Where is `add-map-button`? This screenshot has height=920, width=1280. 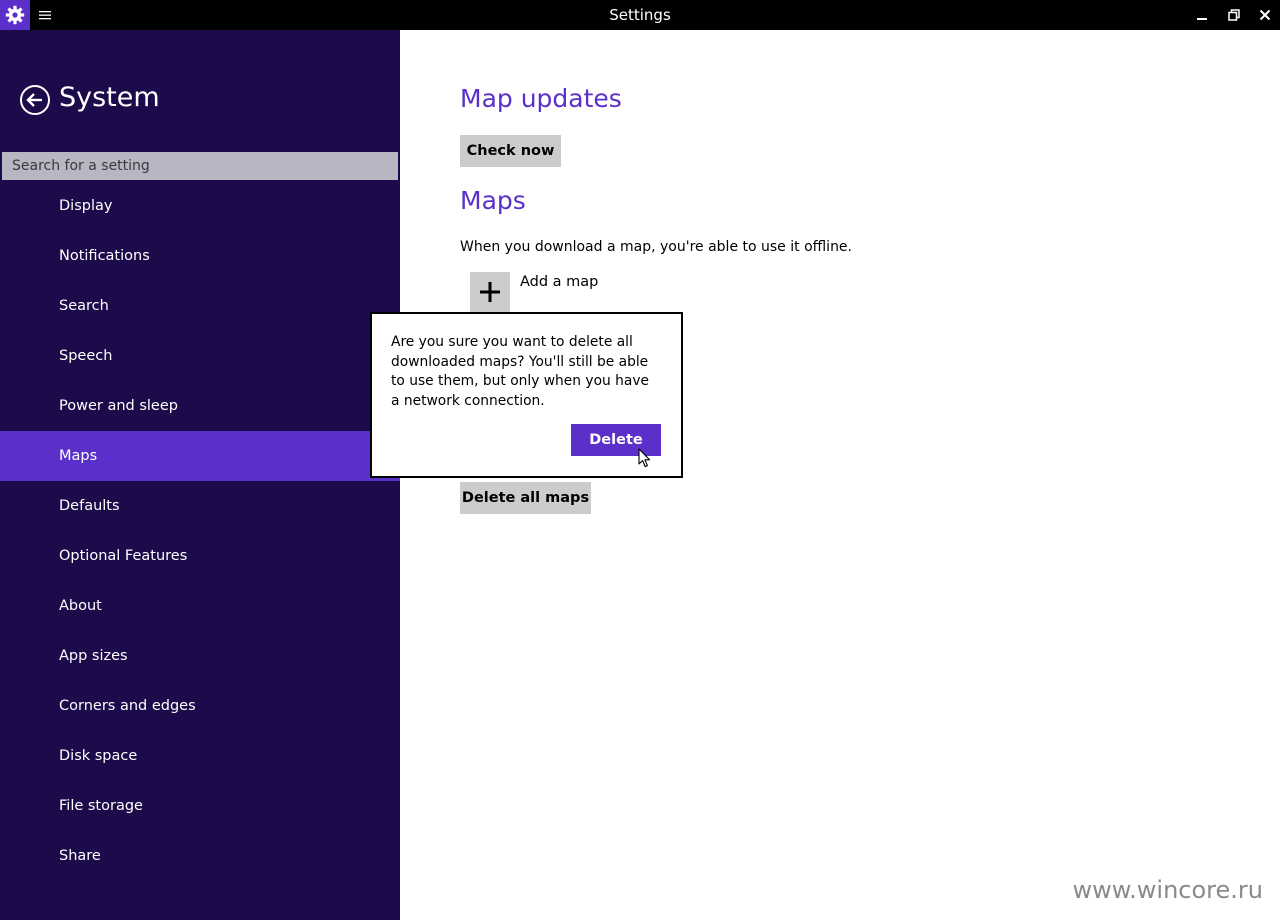
add-map-button is located at coordinates (490, 292).